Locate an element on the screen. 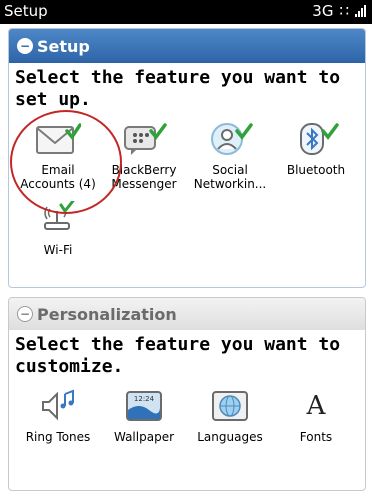 This screenshot has height=491, width=372. ring-tones-item: Ring Tones is located at coordinates (58, 415).